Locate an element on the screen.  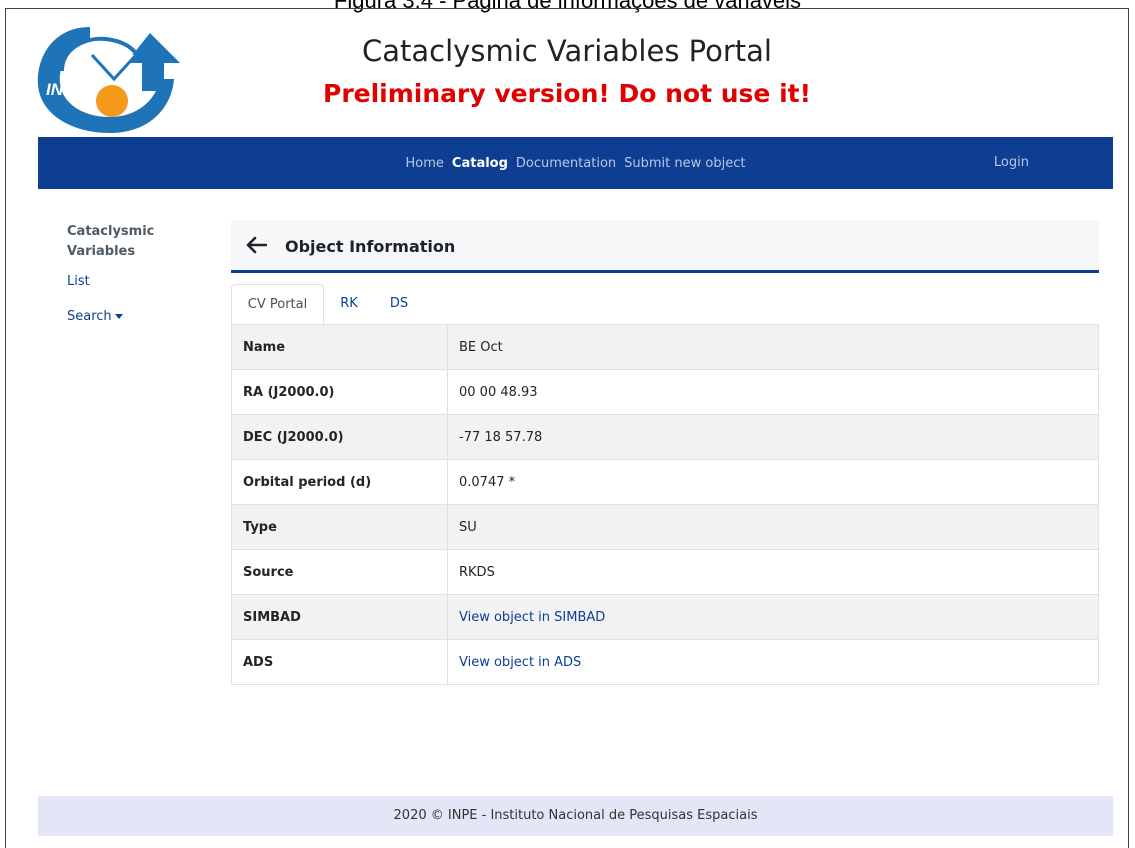
table-row: Source RKDS is located at coordinates (665, 572).